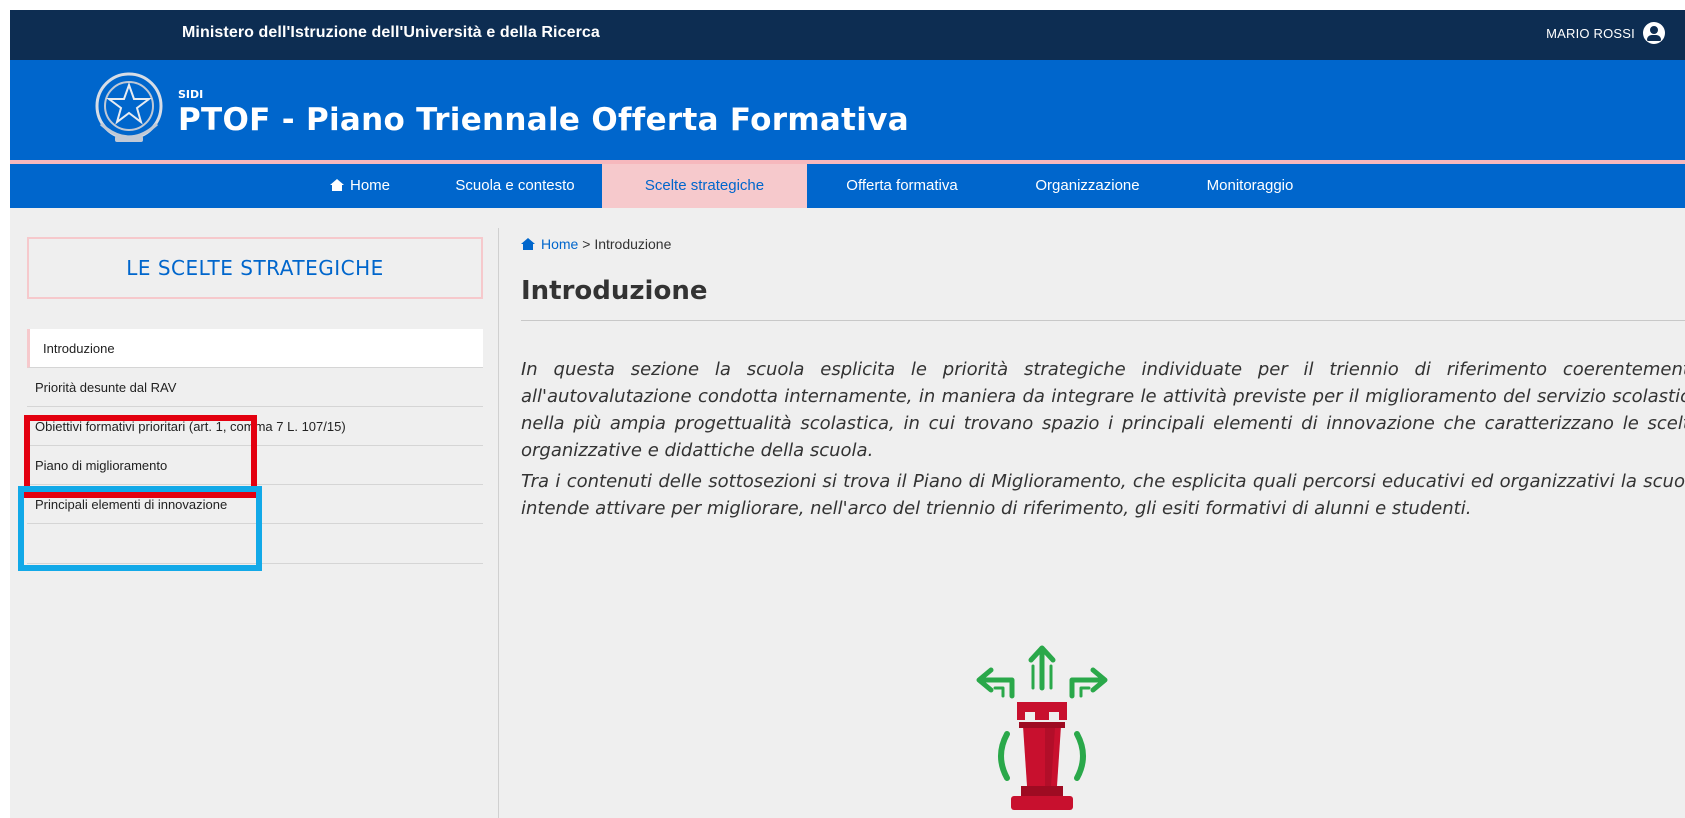 Image resolution: width=1685 pixels, height=818 pixels. I want to click on title-divider, so click(1103, 320).